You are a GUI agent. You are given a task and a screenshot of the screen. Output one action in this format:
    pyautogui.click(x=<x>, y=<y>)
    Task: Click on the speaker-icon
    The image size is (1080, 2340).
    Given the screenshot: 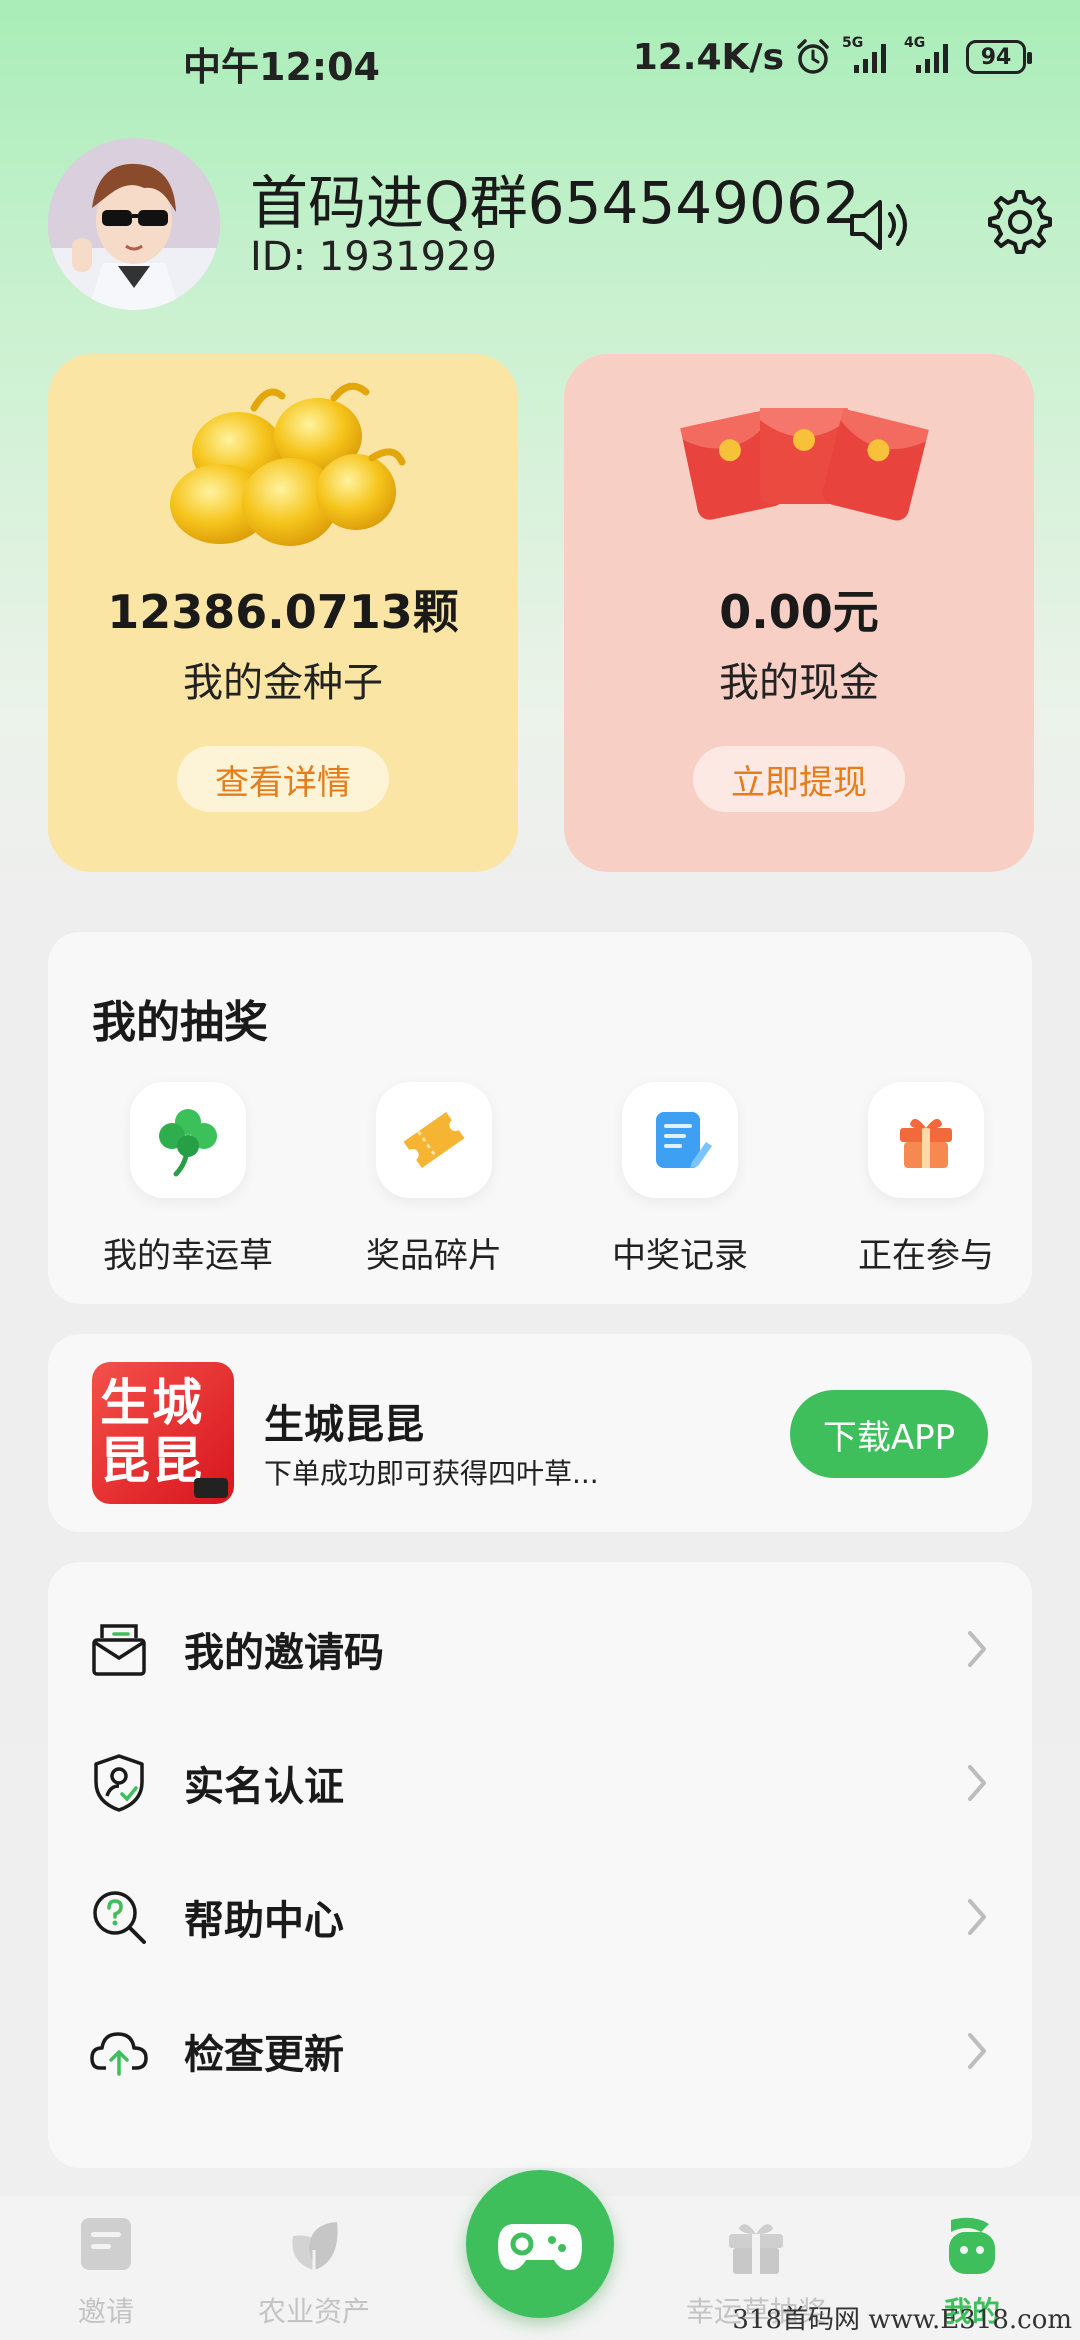 What is the action you would take?
    pyautogui.click(x=879, y=225)
    